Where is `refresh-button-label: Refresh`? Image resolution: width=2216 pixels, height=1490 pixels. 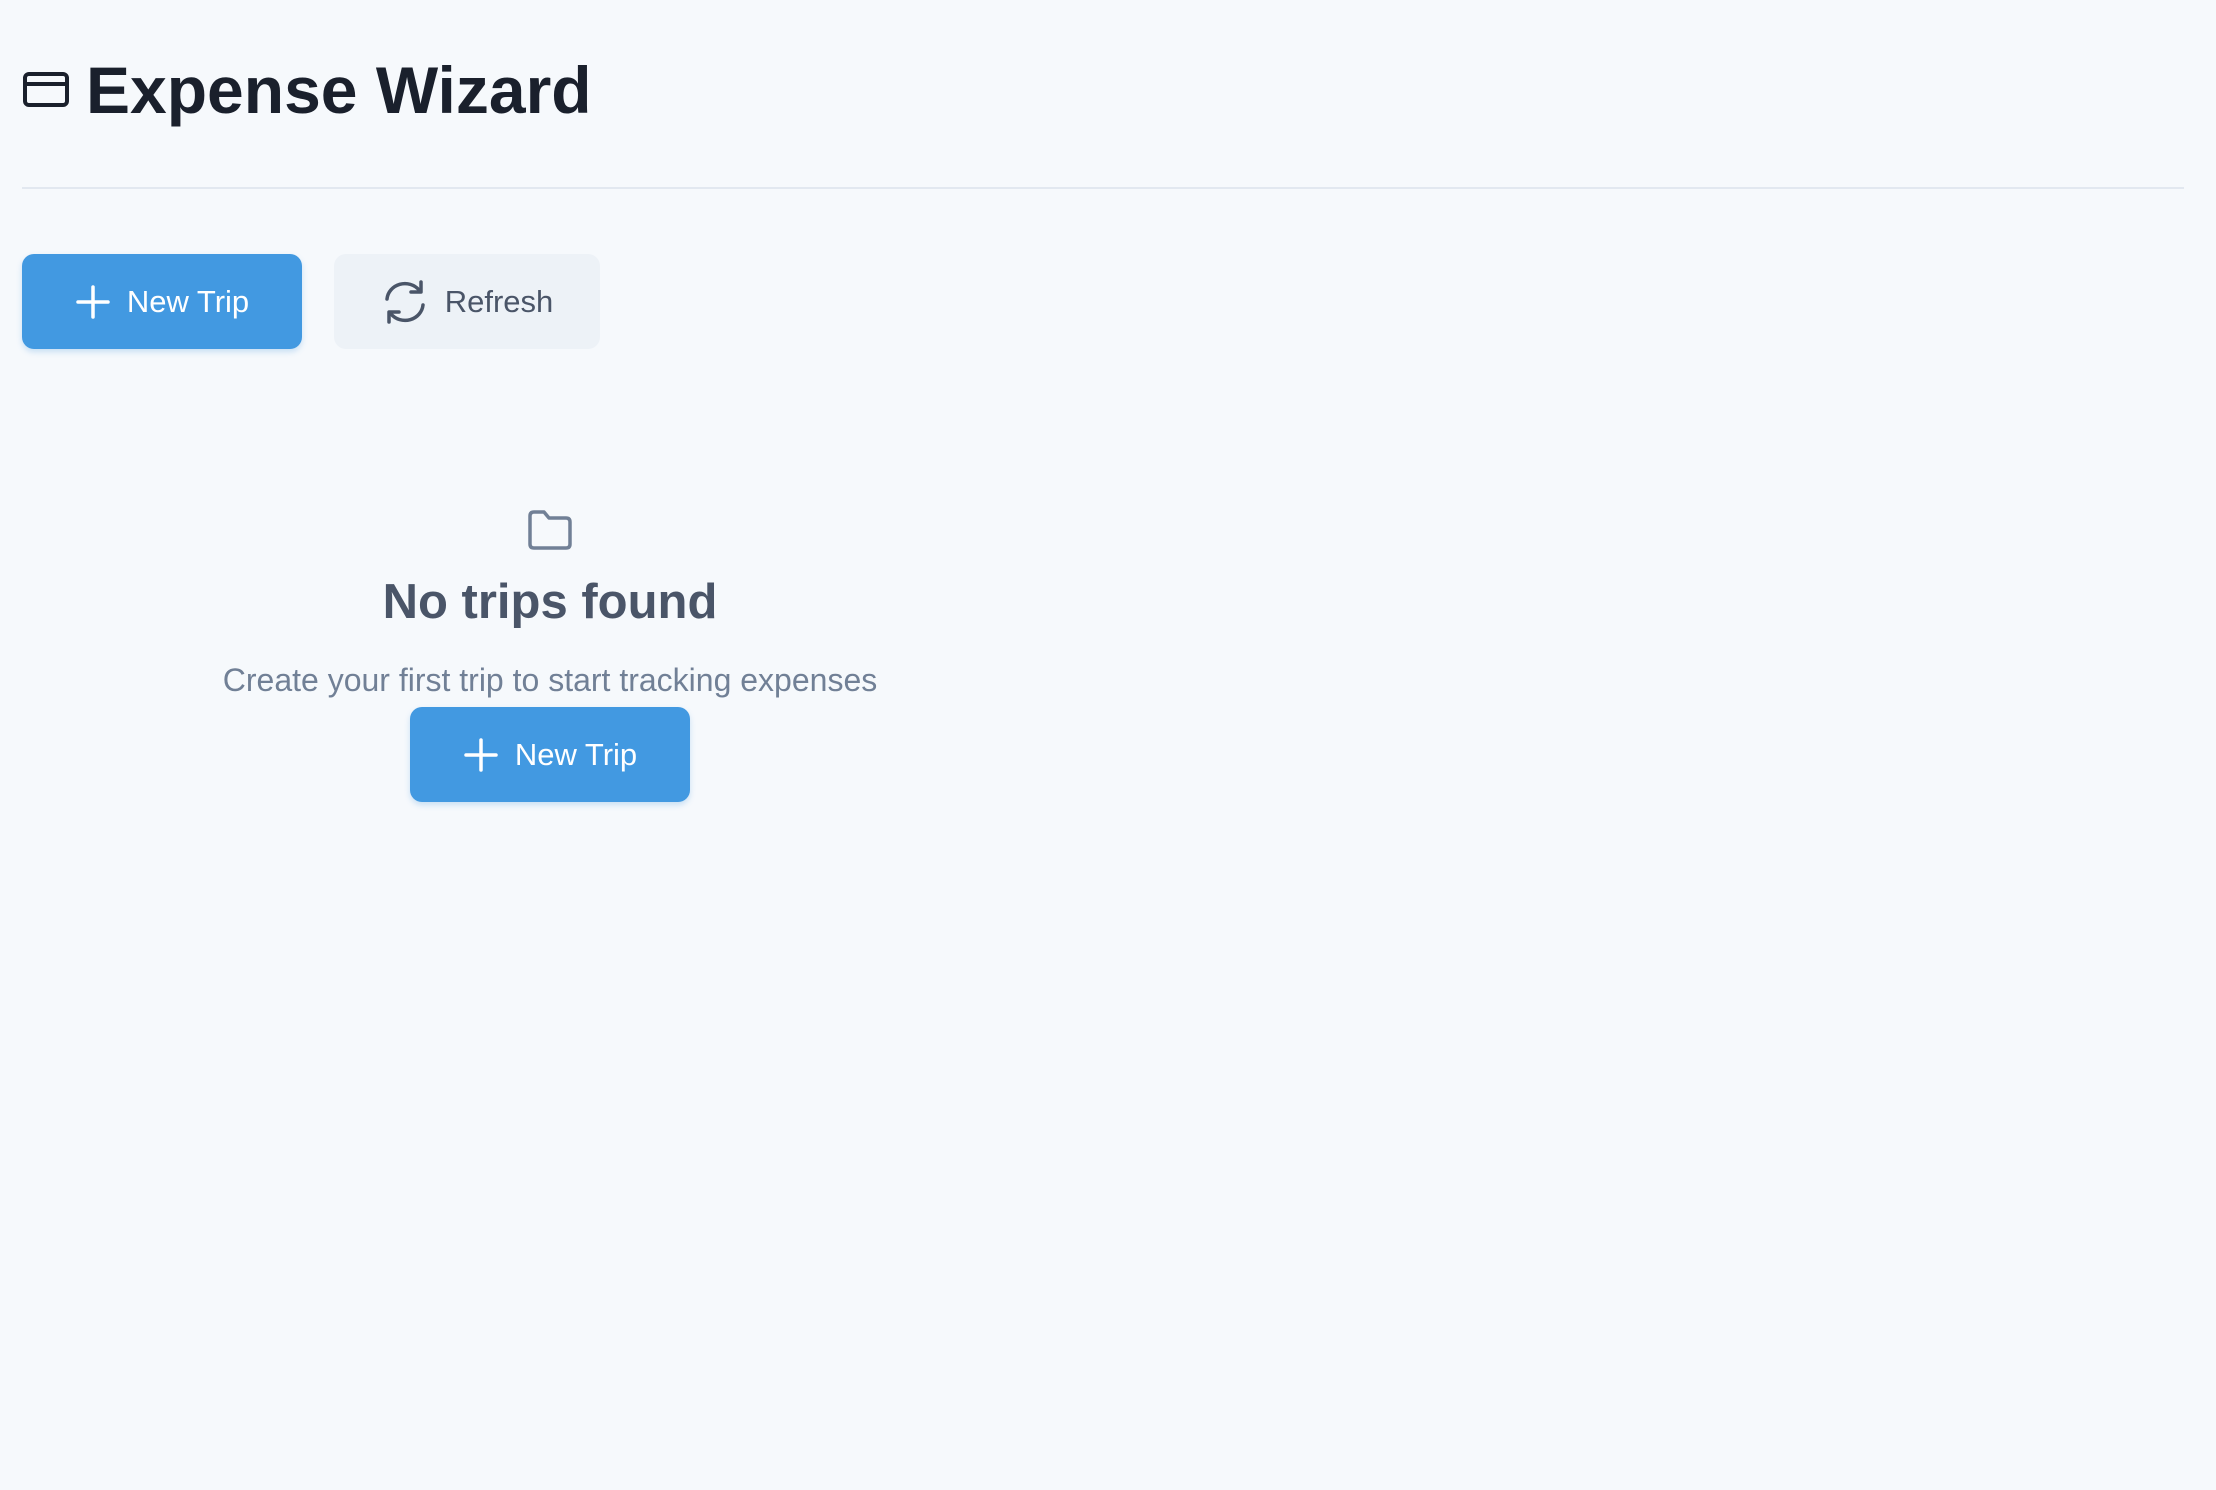 refresh-button-label: Refresh is located at coordinates (499, 301).